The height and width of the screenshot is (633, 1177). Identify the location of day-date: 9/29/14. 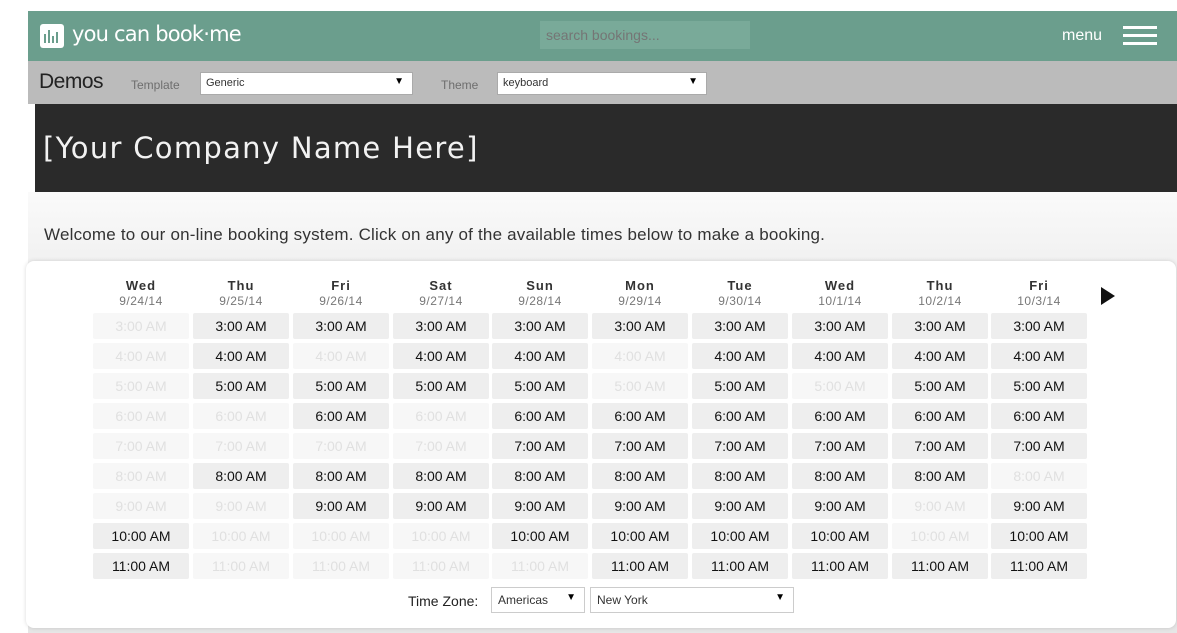
(640, 301).